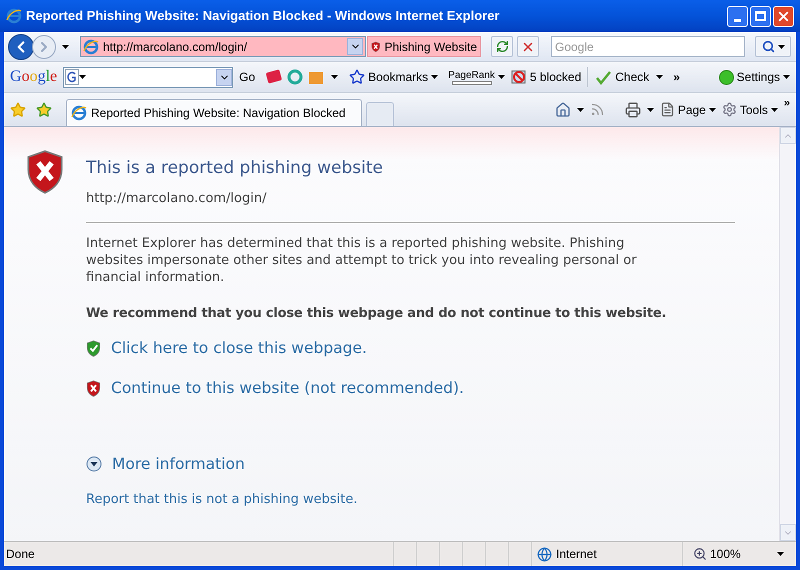 Image resolution: width=800 pixels, height=570 pixels. What do you see at coordinates (632, 110) in the screenshot?
I see `print-icon` at bounding box center [632, 110].